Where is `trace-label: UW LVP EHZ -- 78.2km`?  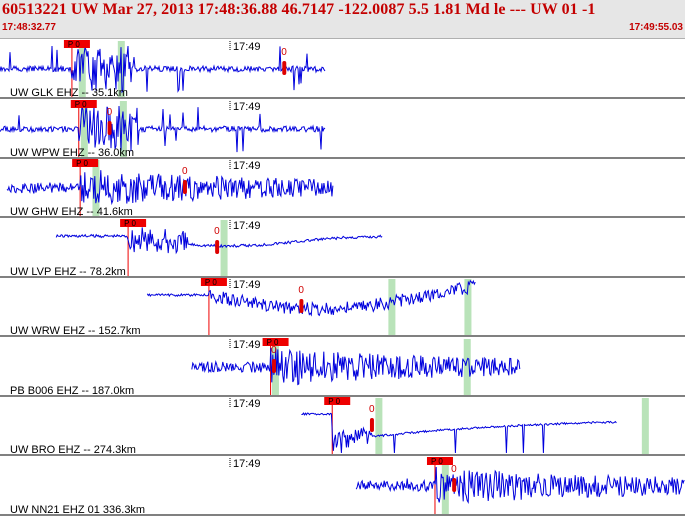 trace-label: UW LVP EHZ -- 78.2km is located at coordinates (68, 272).